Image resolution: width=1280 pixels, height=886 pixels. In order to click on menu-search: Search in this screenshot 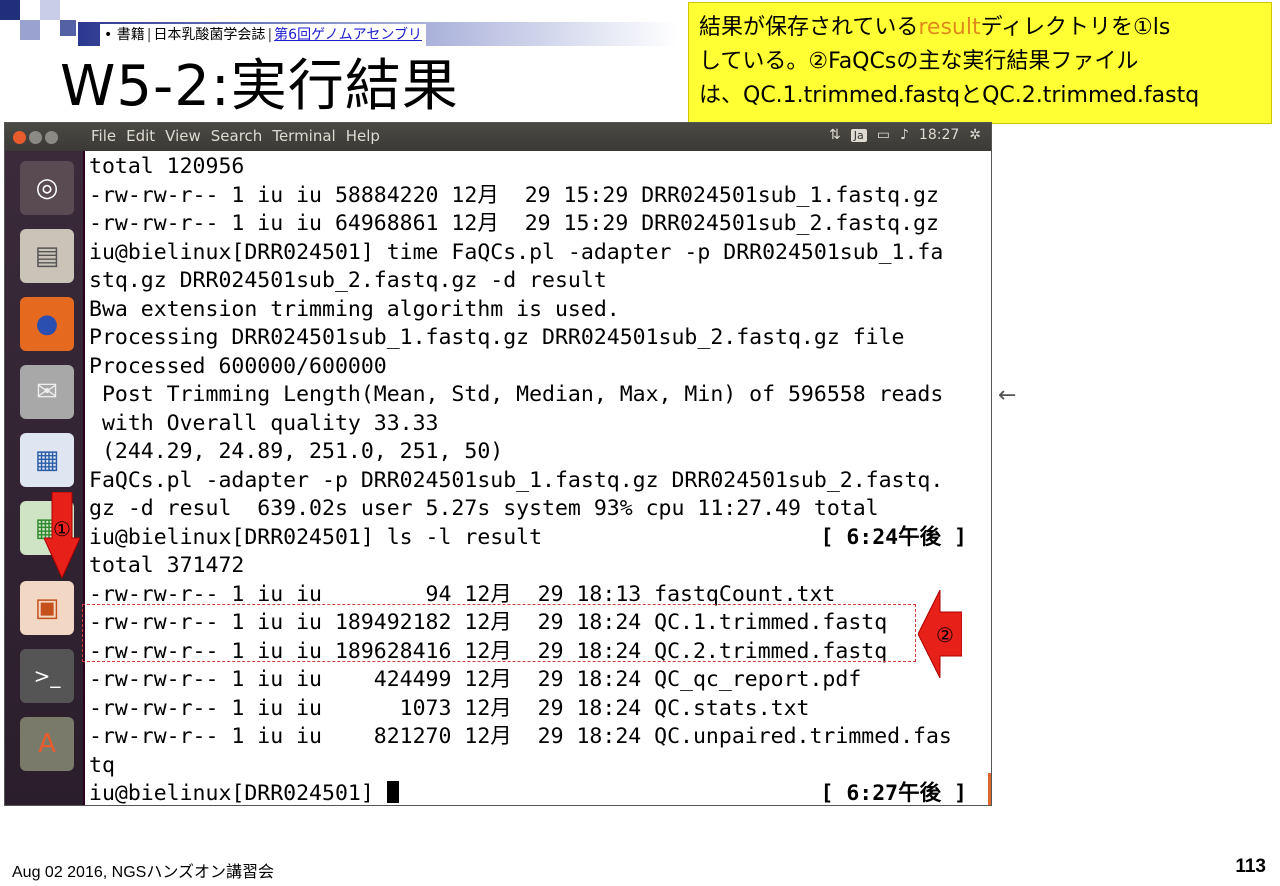, I will do `click(237, 136)`.